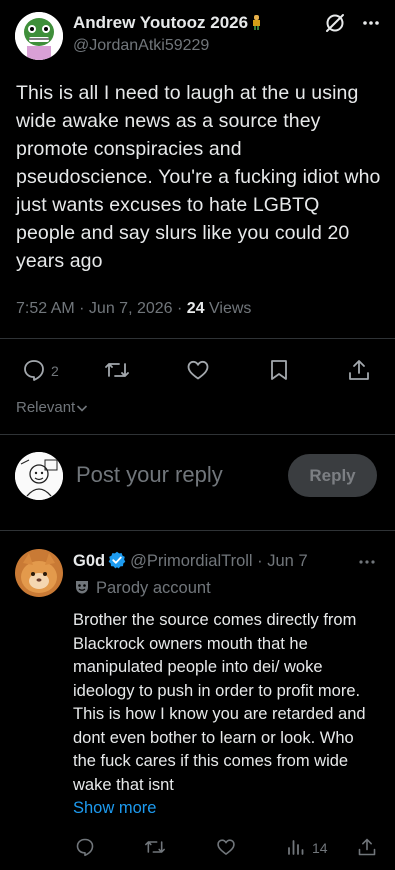 The height and width of the screenshot is (870, 395). I want to click on reply-author-handle: @PrimordialTroll, so click(191, 561).